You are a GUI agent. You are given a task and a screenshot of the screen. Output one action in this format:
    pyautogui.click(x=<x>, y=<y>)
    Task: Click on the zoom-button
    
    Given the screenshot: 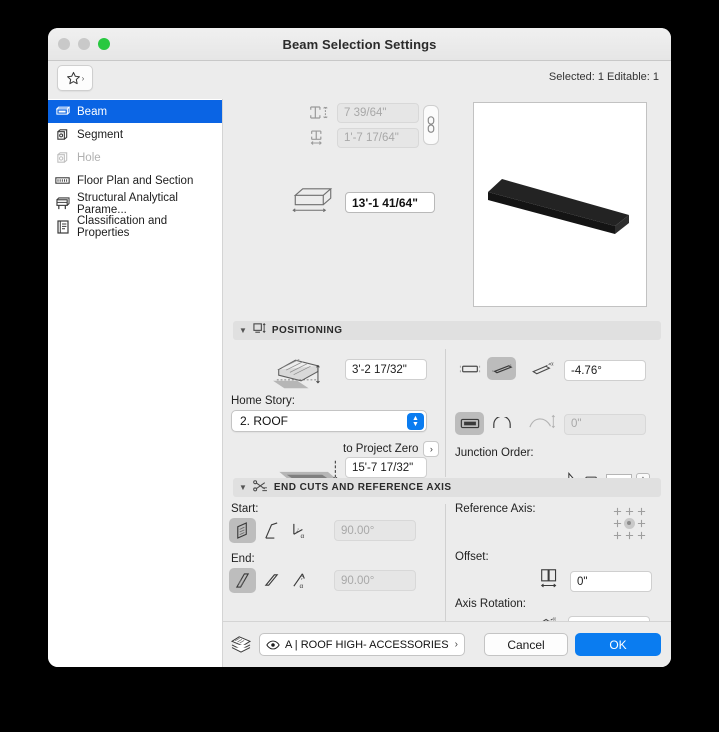 What is the action you would take?
    pyautogui.click(x=104, y=44)
    